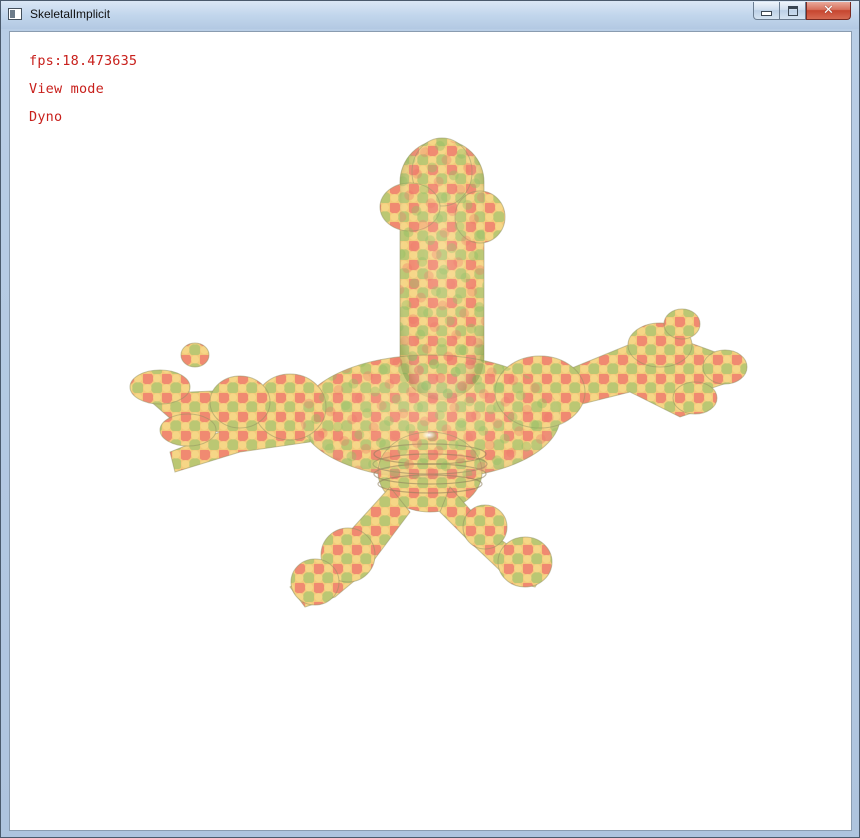  Describe the element at coordinates (70, 14) in the screenshot. I see `window-title: SkeletalImplicit` at that location.